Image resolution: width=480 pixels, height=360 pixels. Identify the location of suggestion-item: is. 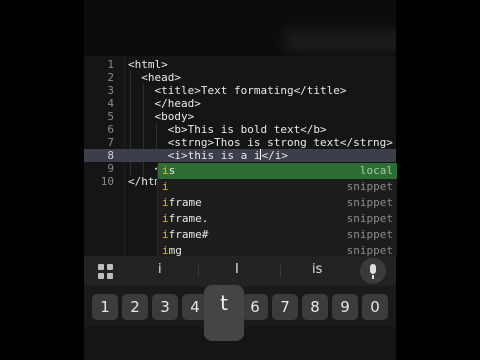
(317, 269).